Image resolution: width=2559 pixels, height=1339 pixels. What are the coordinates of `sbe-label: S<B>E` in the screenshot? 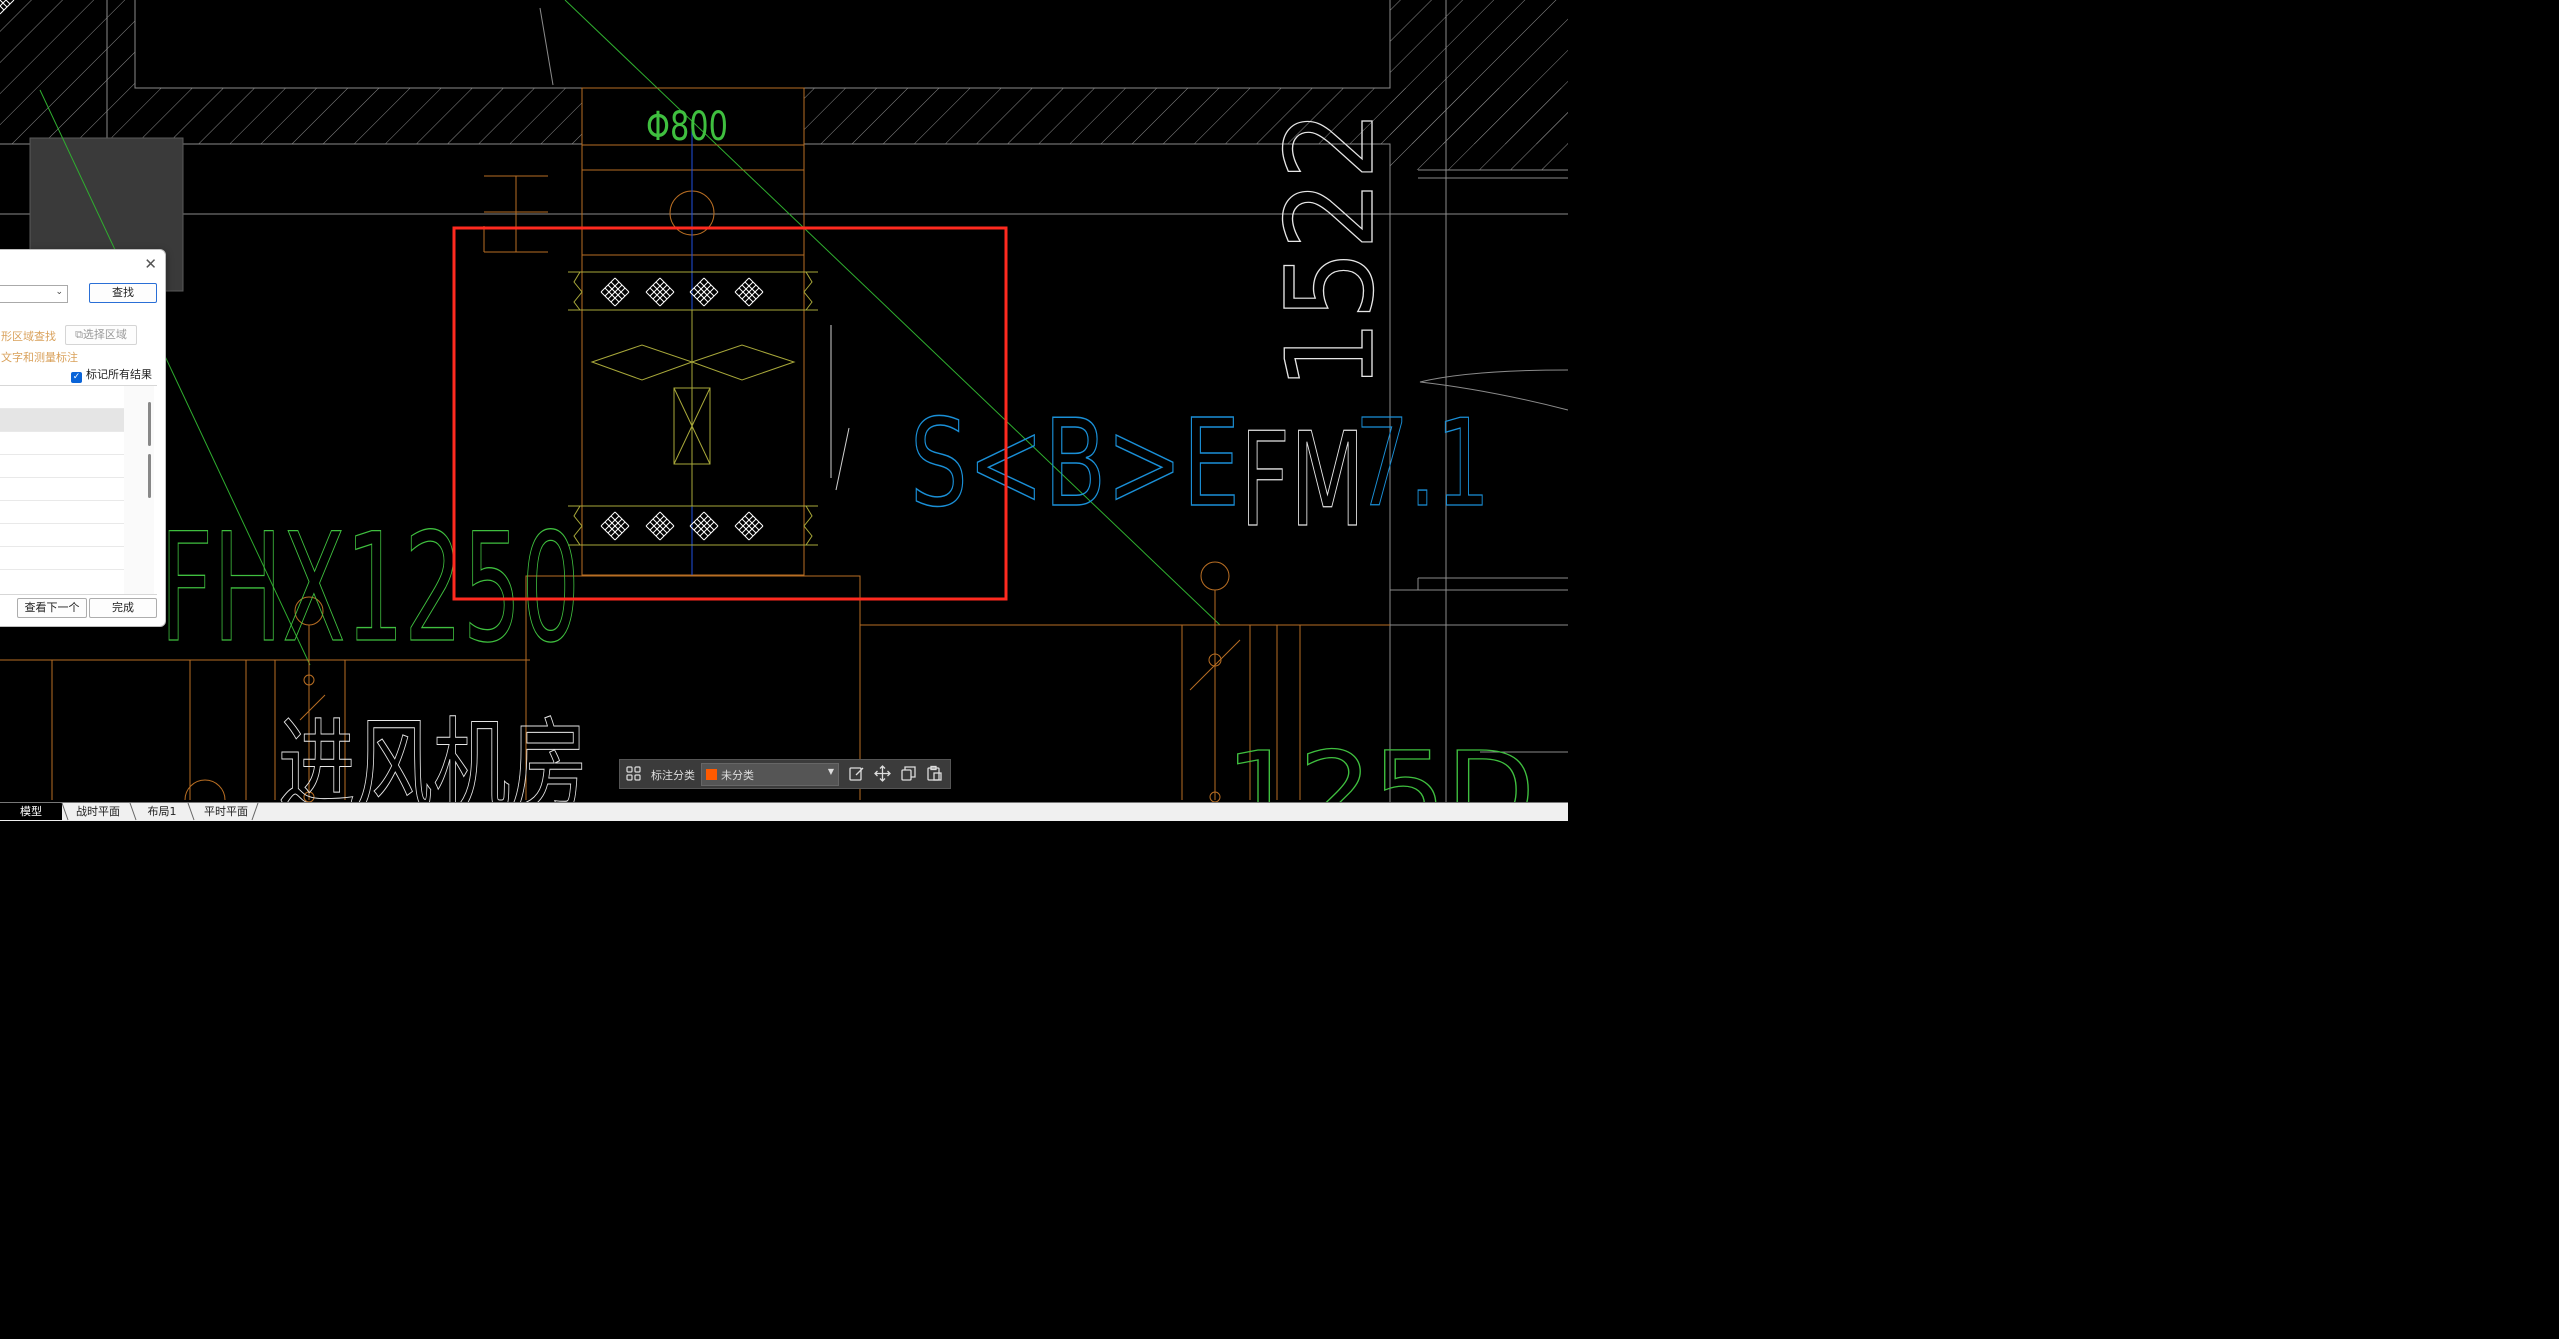 It's located at (1075, 464).